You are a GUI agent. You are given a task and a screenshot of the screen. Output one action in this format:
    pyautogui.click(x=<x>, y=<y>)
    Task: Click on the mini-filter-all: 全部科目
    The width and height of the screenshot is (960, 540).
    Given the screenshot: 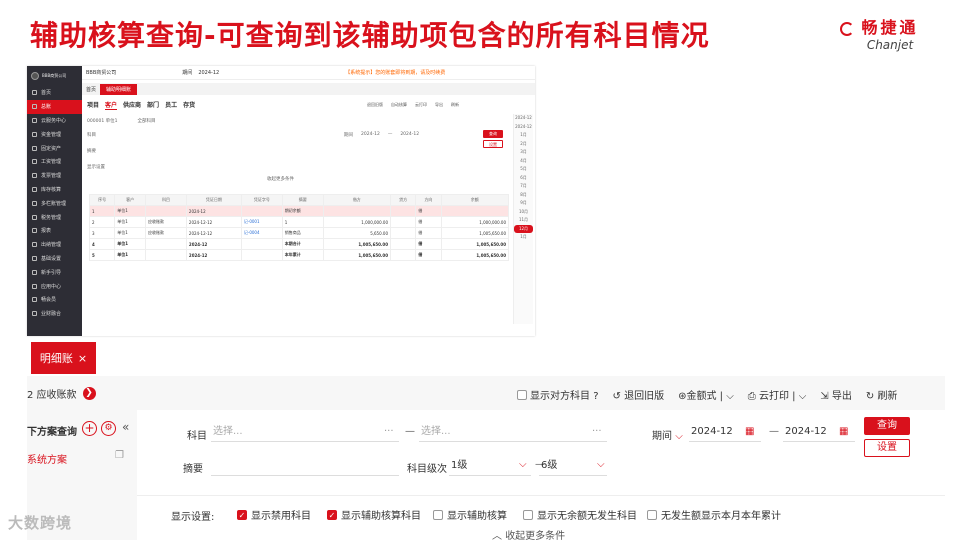 What is the action you would take?
    pyautogui.click(x=146, y=121)
    